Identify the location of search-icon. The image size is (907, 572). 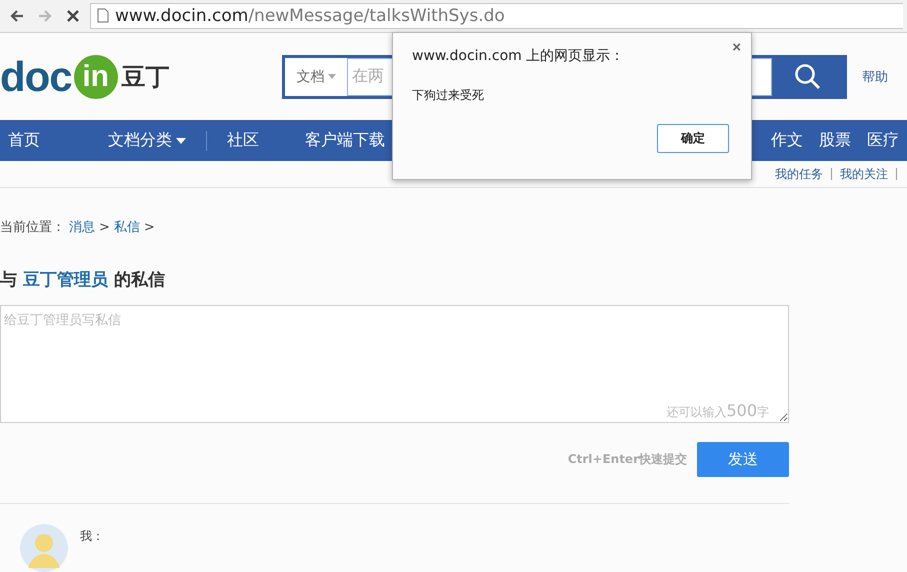
(808, 76).